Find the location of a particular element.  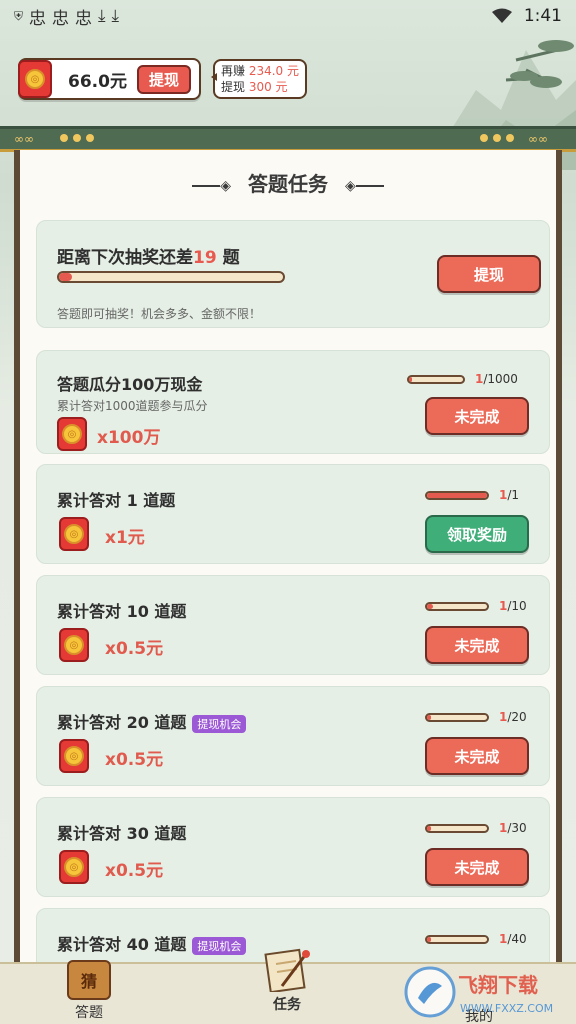

earn-more-value: 234.0 元 is located at coordinates (273, 71).